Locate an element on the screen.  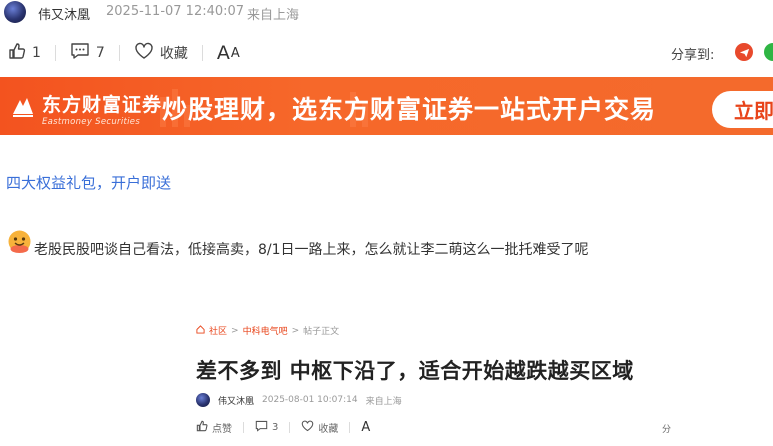
open-account-button: 立即 is located at coordinates (742, 109).